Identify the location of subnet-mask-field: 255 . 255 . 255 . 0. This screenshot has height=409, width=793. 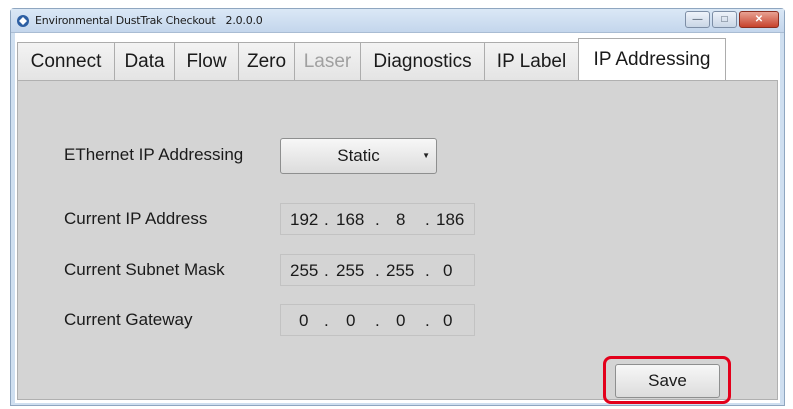
(377, 270).